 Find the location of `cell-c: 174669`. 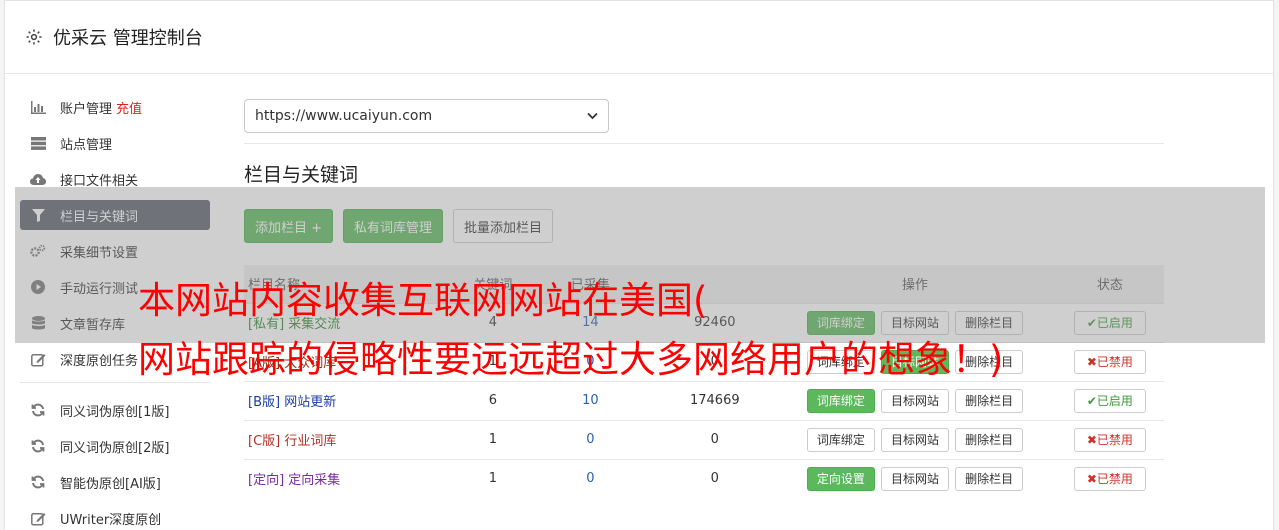

cell-c: 174669 is located at coordinates (715, 400).